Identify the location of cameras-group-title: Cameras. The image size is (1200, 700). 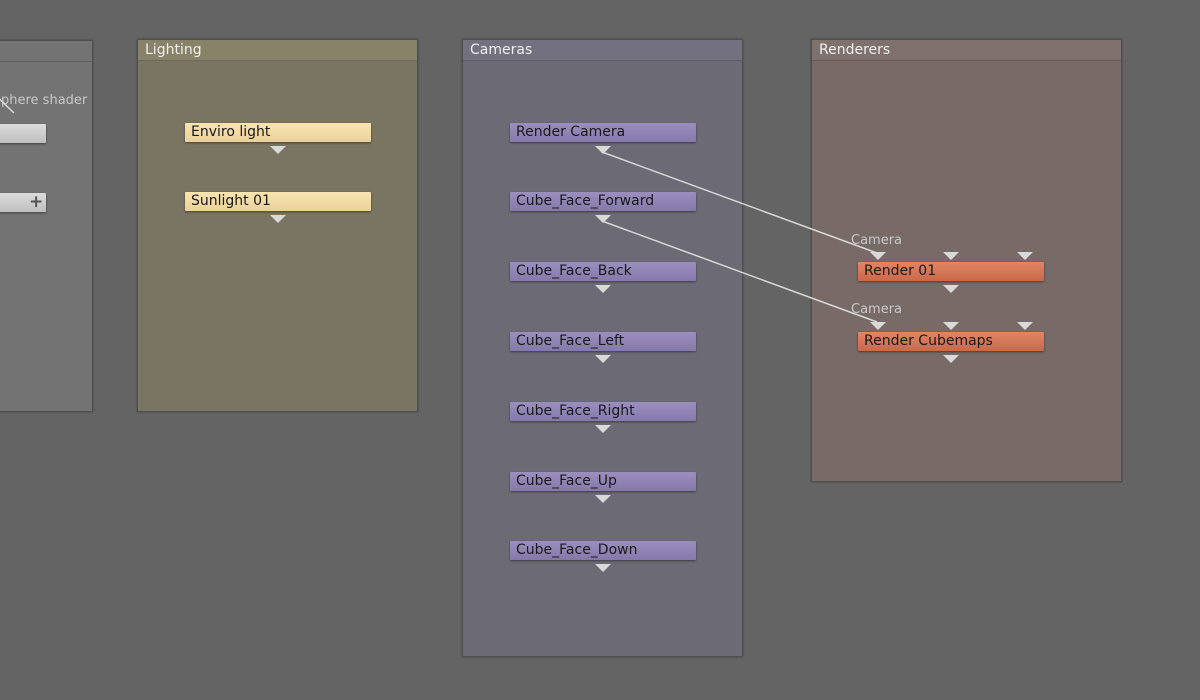
(602, 50).